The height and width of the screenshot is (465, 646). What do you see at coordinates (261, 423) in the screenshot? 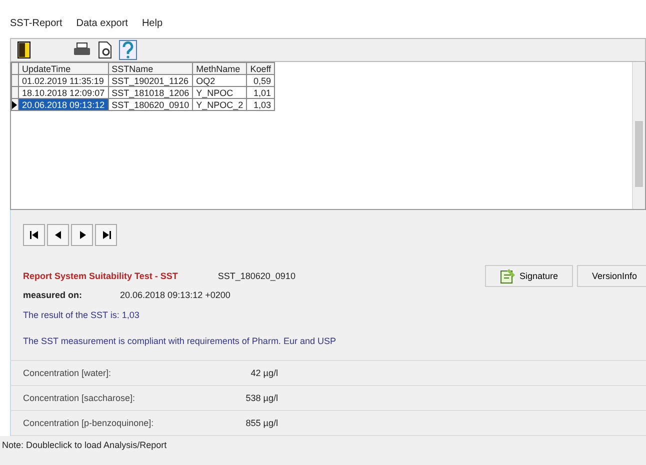
I see `concentration-value: 855 µg/l` at bounding box center [261, 423].